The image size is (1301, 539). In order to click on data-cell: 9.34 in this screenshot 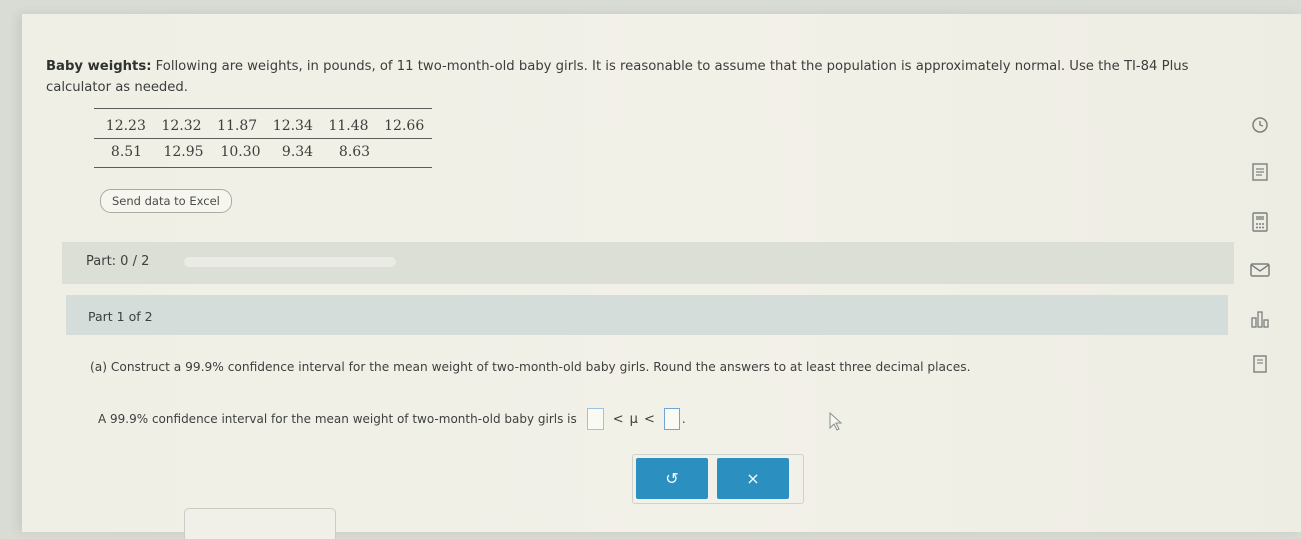, I will do `click(297, 151)`.